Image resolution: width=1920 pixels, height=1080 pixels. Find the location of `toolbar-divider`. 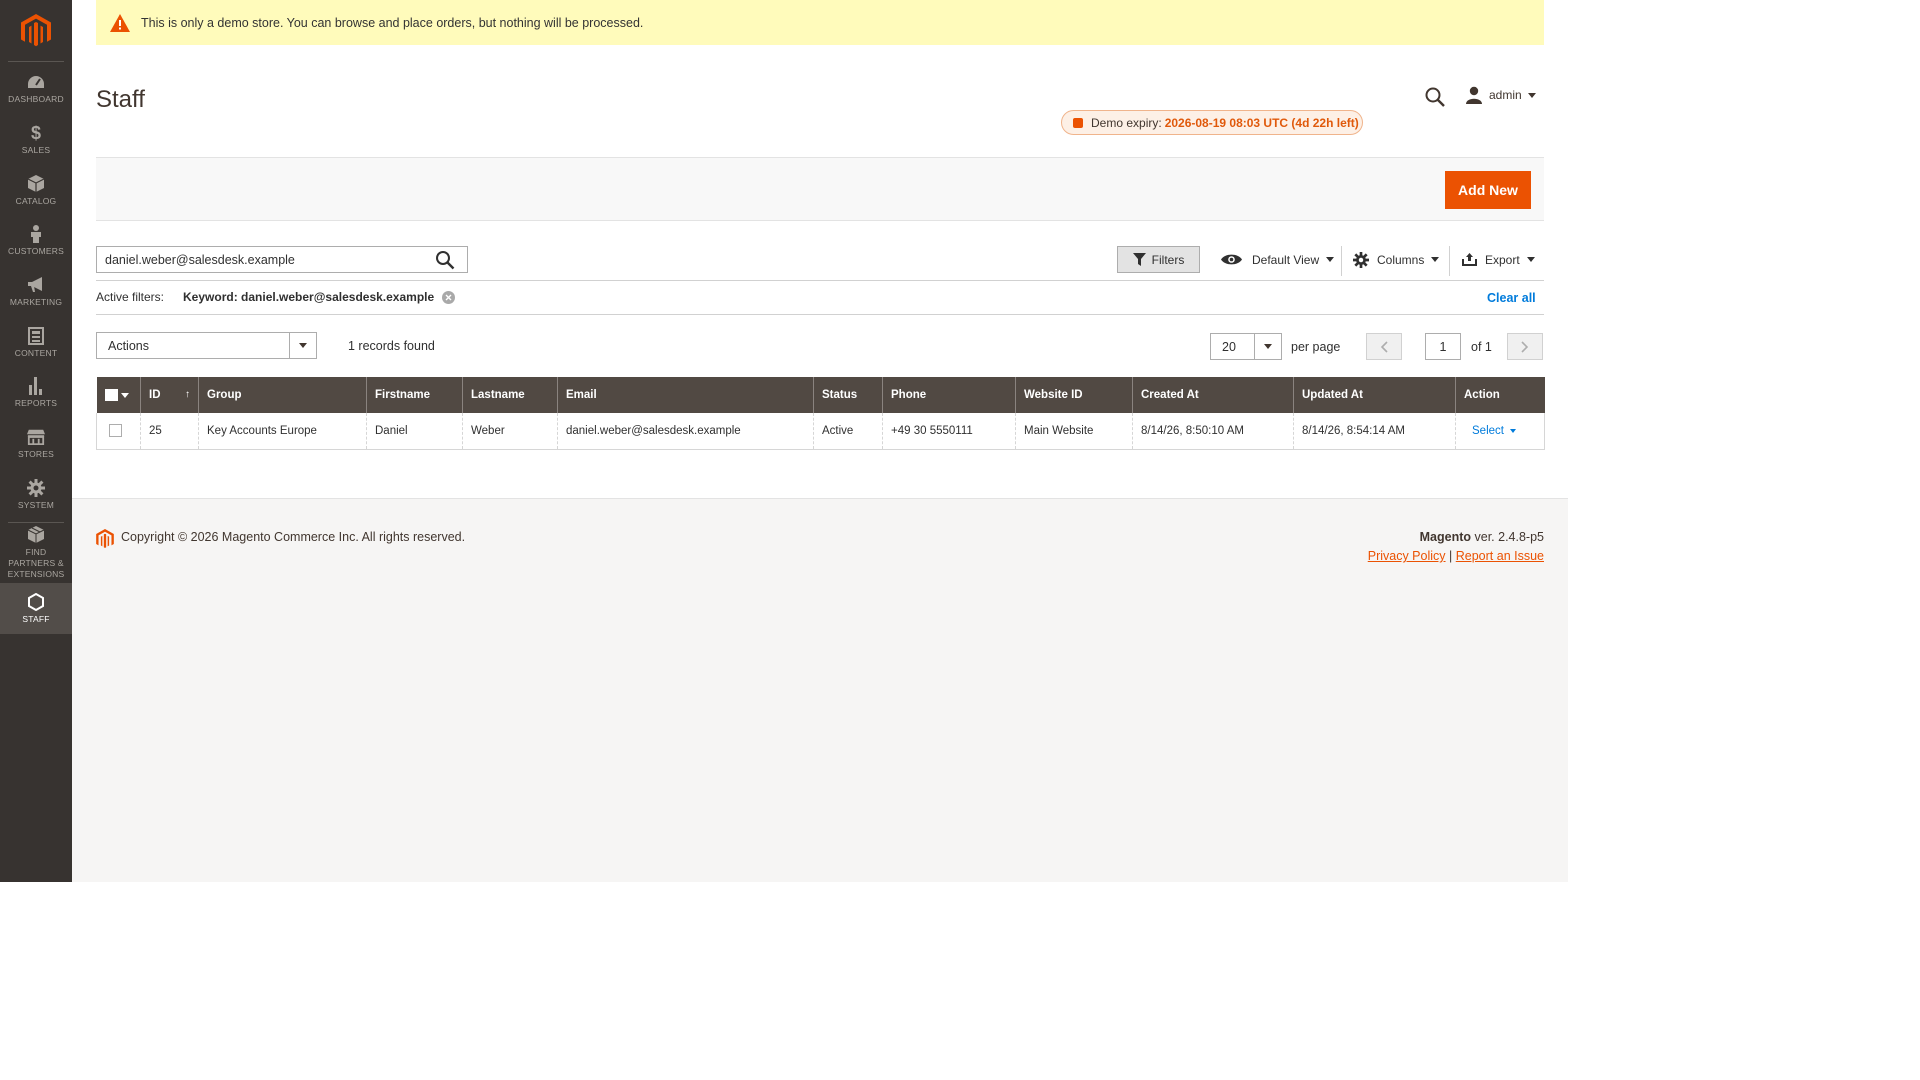

toolbar-divider is located at coordinates (1341, 261).